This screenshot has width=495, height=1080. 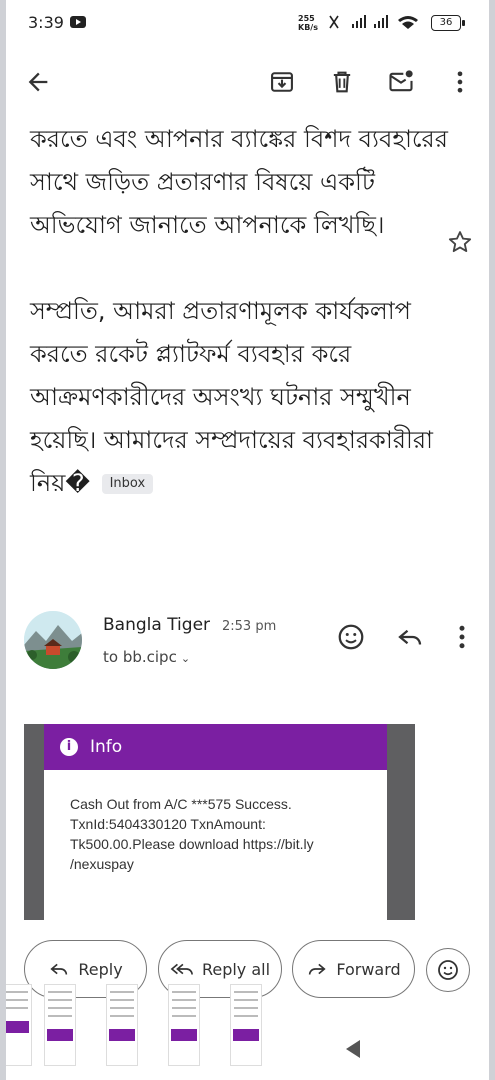 What do you see at coordinates (215, 747) in the screenshot?
I see `info-header: i Info` at bounding box center [215, 747].